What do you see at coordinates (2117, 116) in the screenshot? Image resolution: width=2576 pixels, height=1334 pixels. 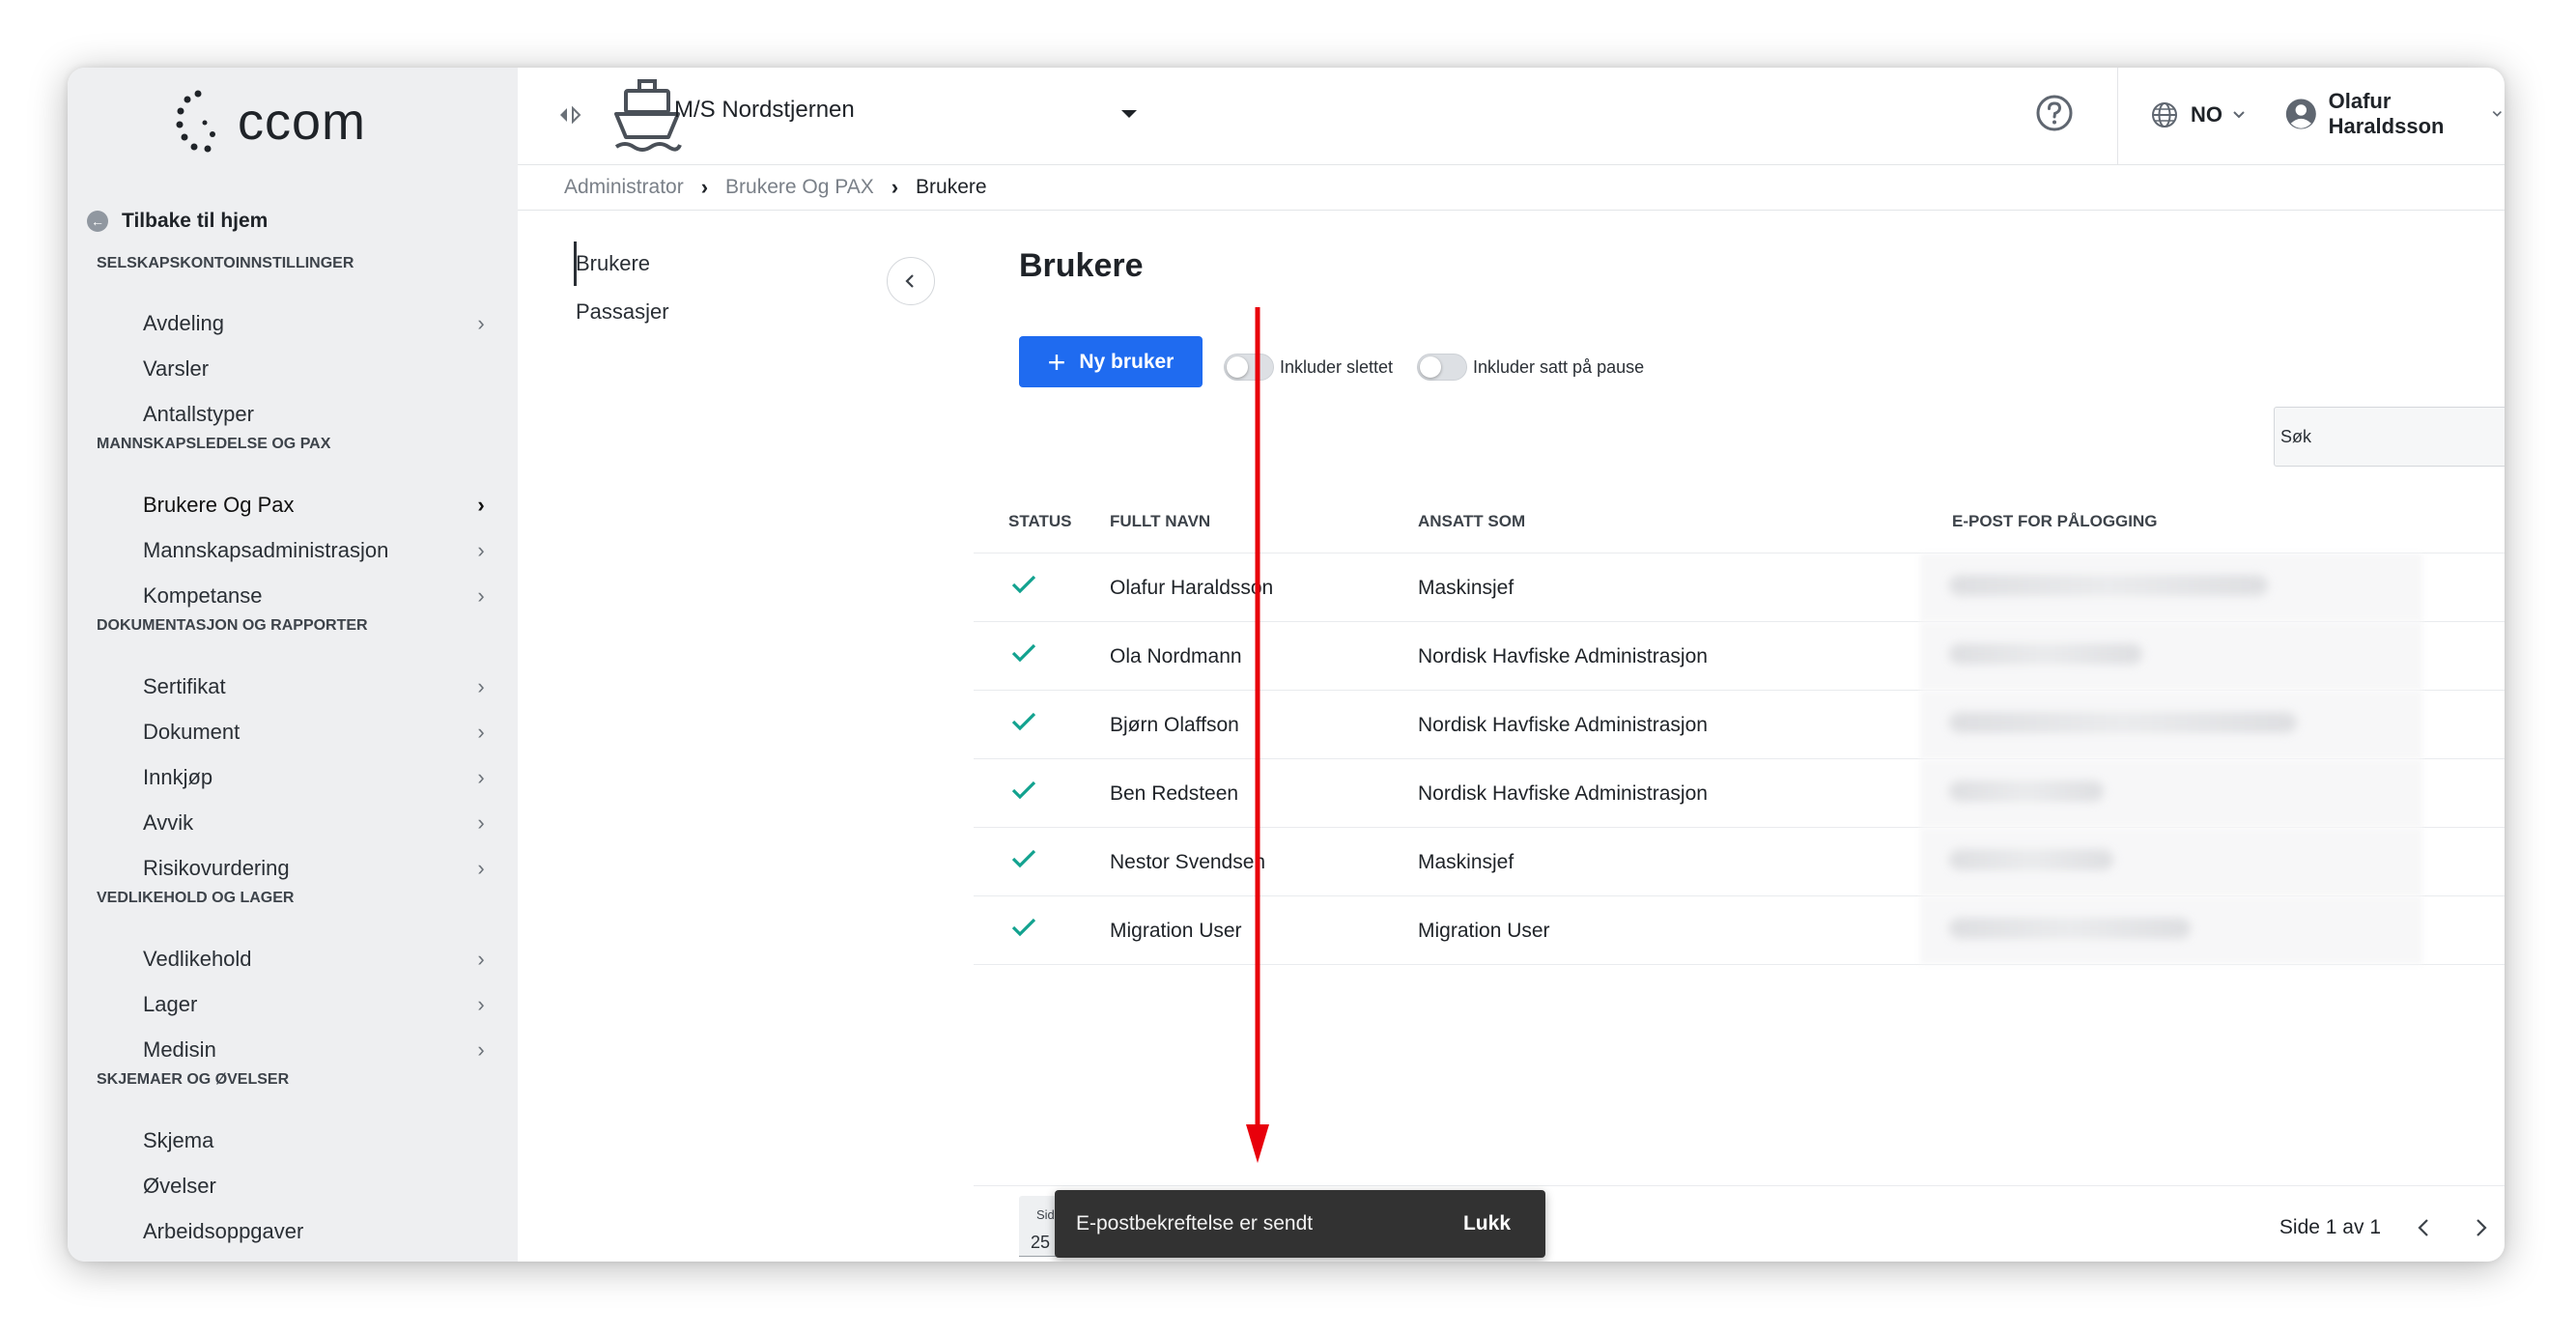 I see `topbar-divider` at bounding box center [2117, 116].